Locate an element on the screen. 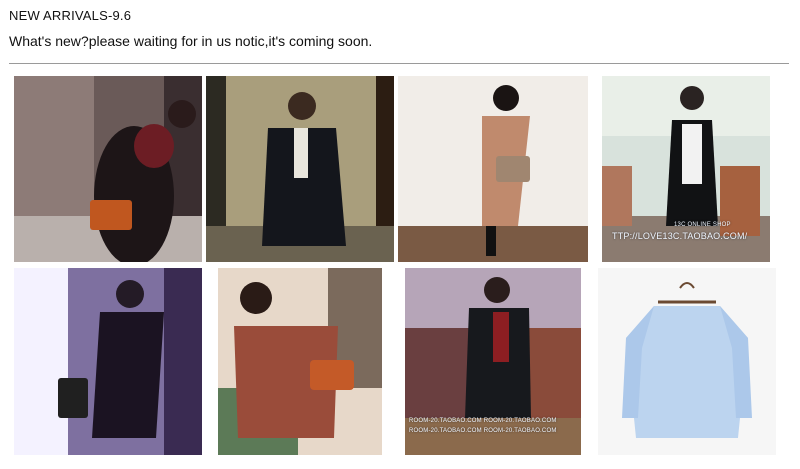 The width and height of the screenshot is (800, 469). product-image-blue-sweater is located at coordinates (687, 361).